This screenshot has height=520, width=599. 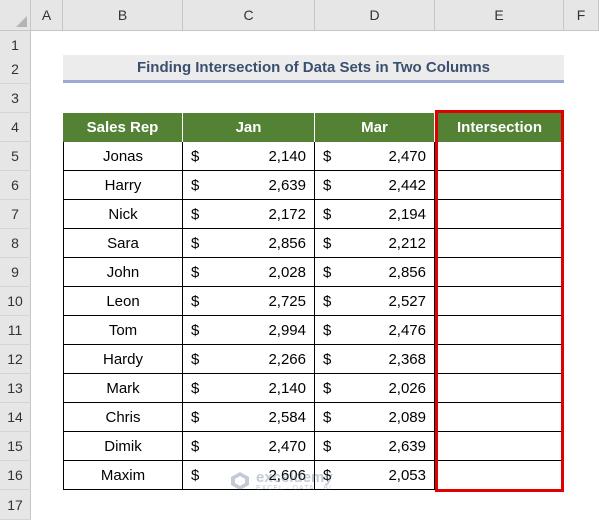 What do you see at coordinates (123, 301) in the screenshot?
I see `cell-sales-rep: Leon` at bounding box center [123, 301].